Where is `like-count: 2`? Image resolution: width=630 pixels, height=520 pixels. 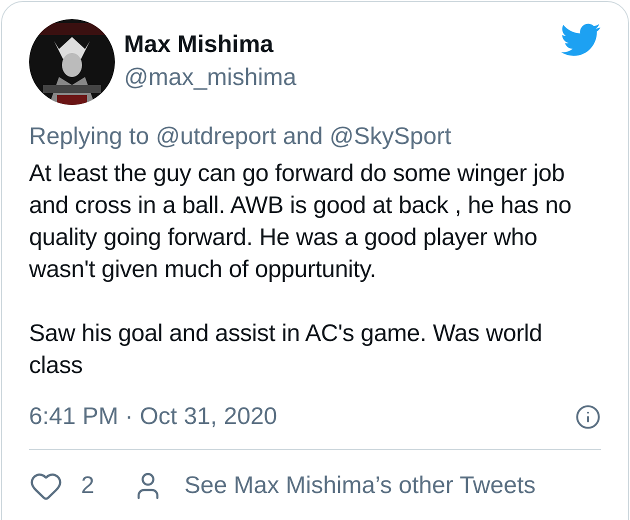 like-count: 2 is located at coordinates (87, 486).